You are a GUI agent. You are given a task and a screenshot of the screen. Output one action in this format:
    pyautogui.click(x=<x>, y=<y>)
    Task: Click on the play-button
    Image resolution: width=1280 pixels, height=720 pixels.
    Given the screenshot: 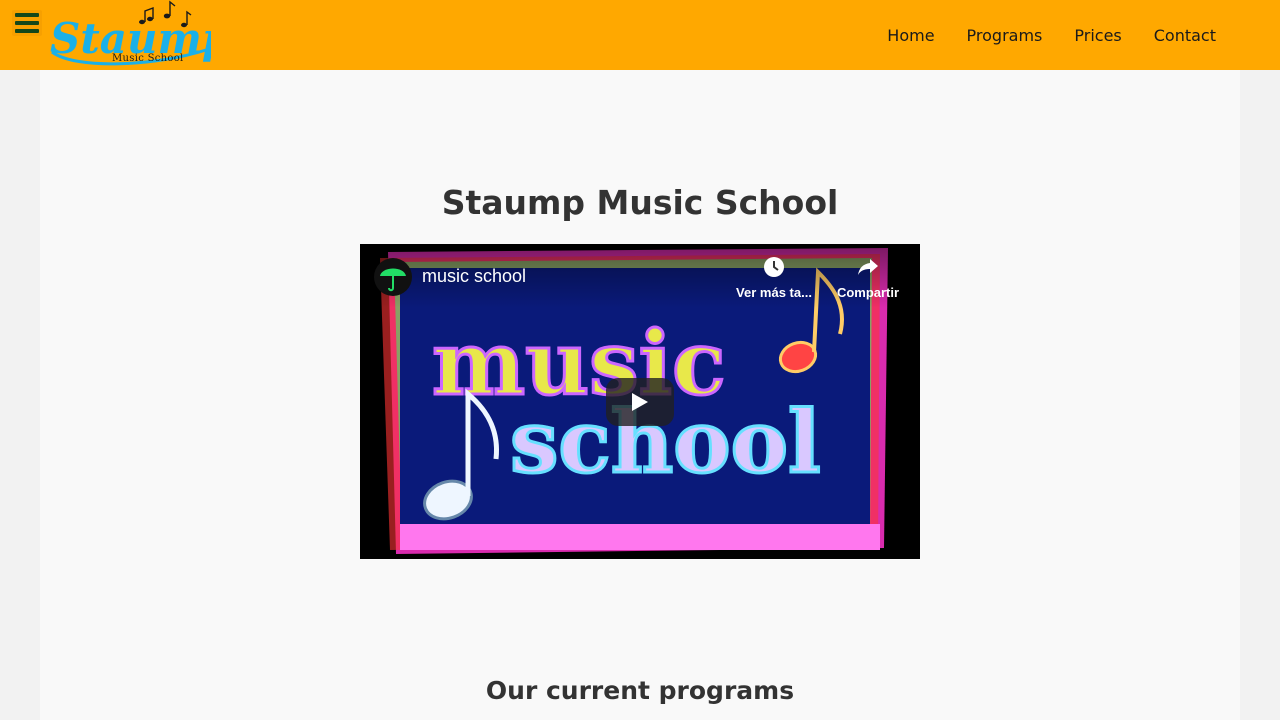 What is the action you would take?
    pyautogui.click(x=640, y=402)
    